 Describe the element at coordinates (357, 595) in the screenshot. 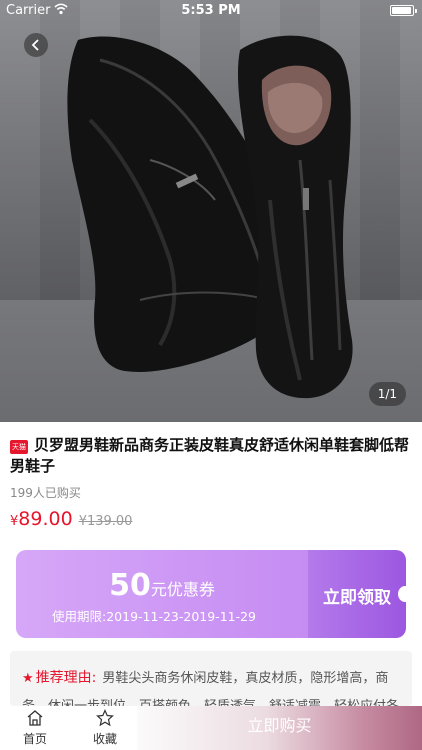

I see `claim-coupon-button: 立即领取` at that location.